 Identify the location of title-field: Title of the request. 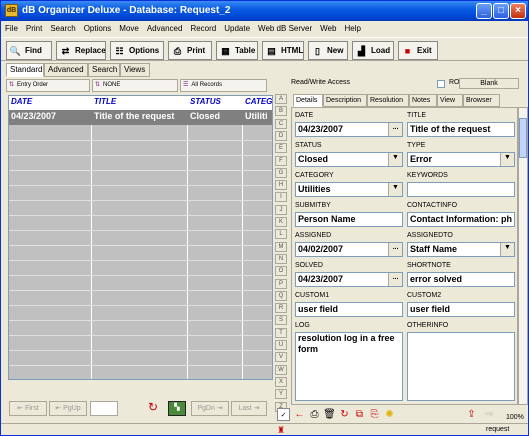
(461, 129).